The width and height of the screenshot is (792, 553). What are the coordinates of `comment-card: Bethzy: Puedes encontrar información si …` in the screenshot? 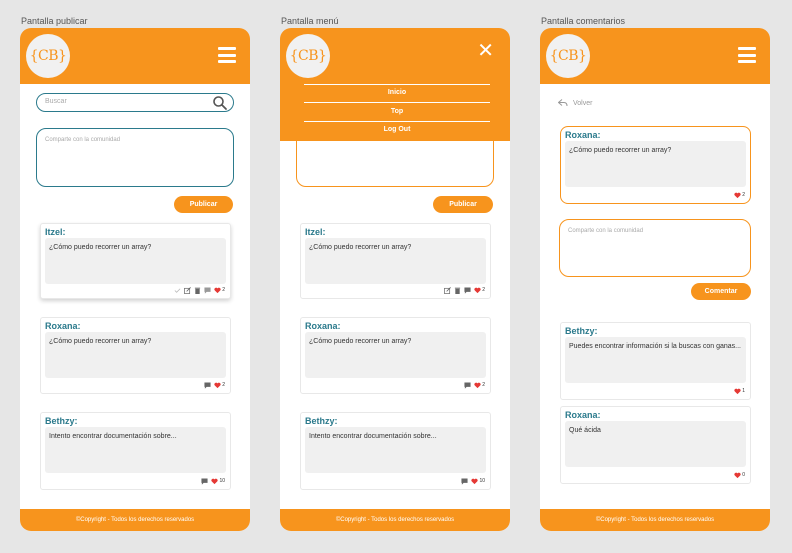 It's located at (655, 361).